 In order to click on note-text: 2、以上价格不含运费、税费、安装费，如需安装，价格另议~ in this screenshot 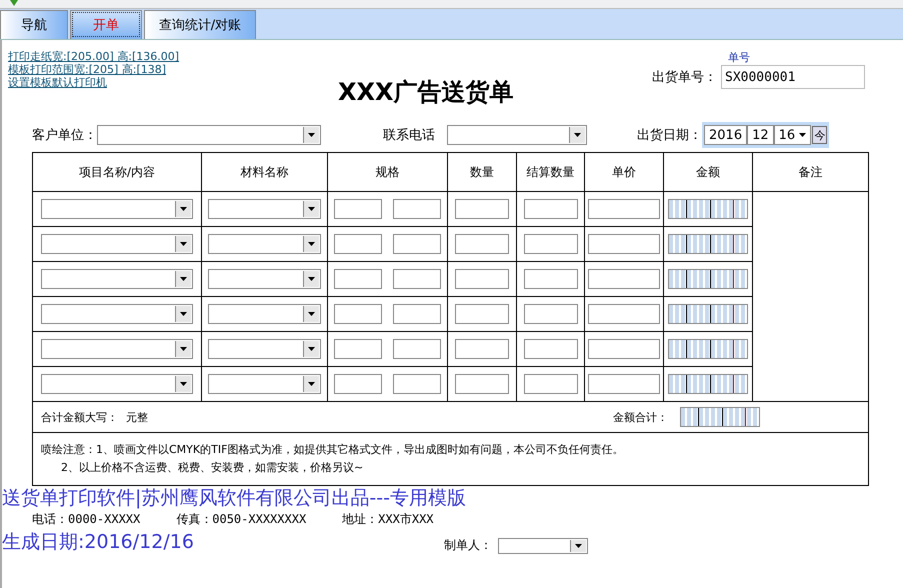, I will do `click(212, 468)`.